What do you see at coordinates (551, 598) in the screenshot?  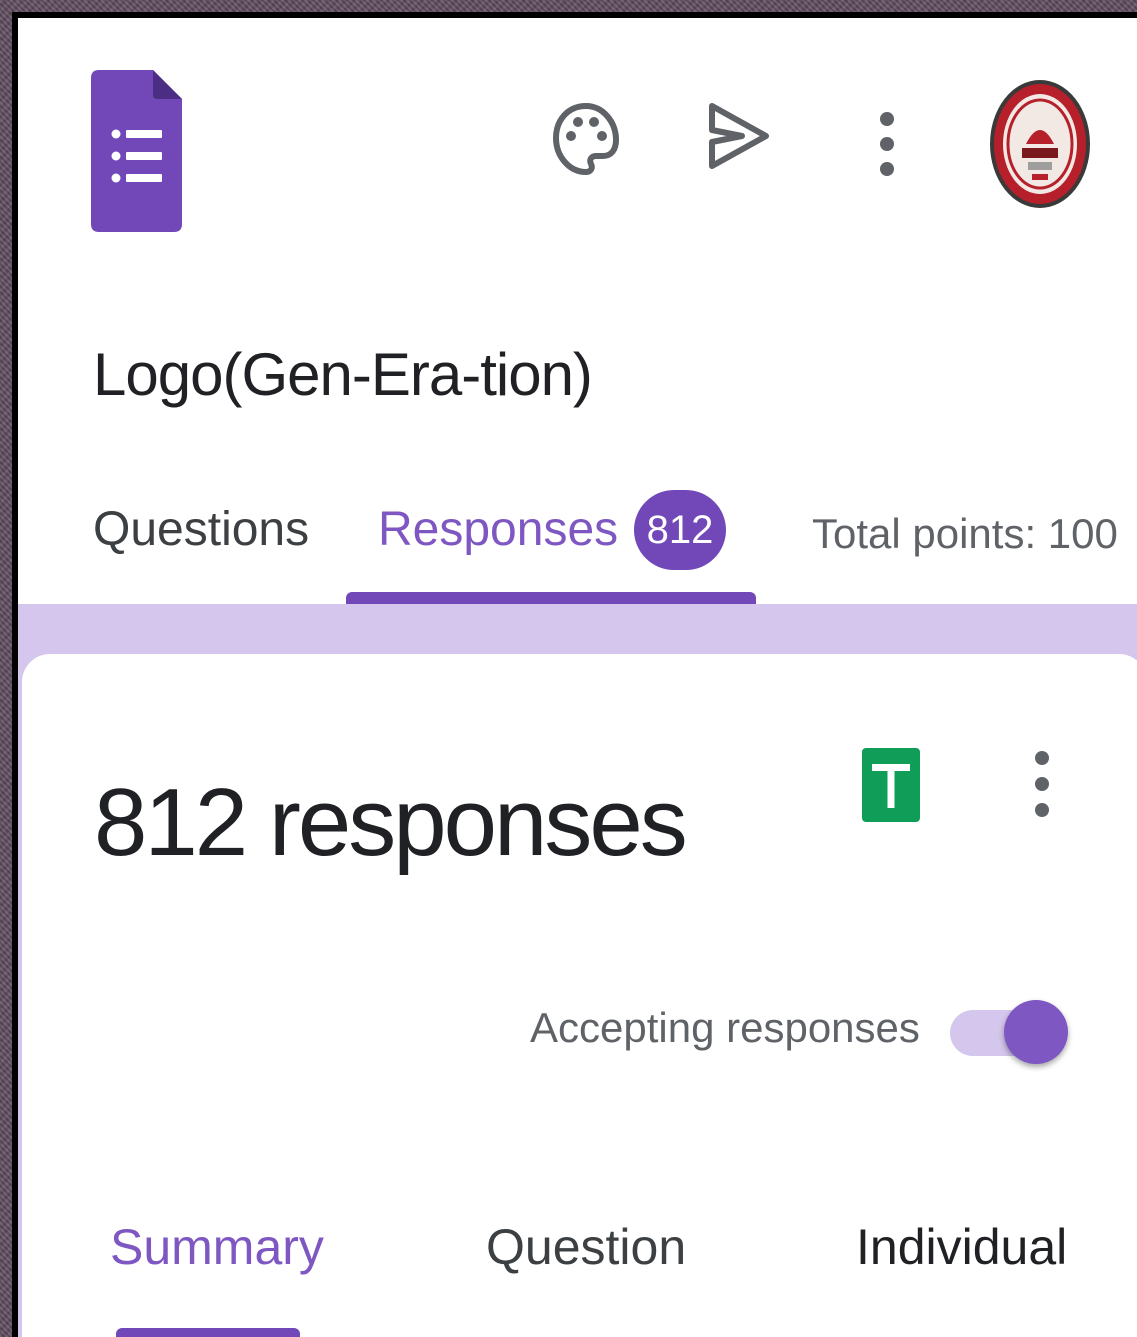 I see `active-tab-indicator` at bounding box center [551, 598].